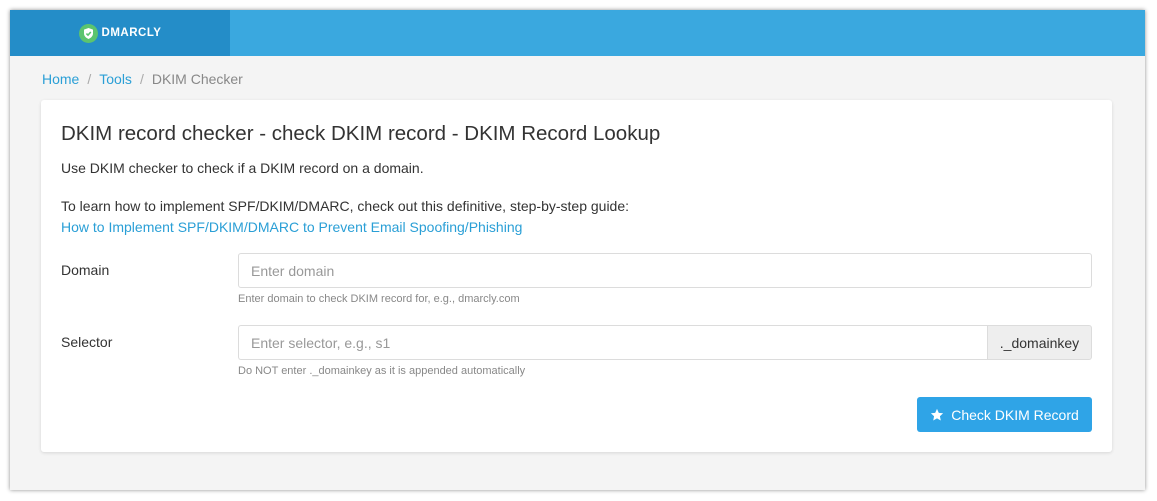  What do you see at coordinates (612, 342) in the screenshot?
I see `selector-input` at bounding box center [612, 342].